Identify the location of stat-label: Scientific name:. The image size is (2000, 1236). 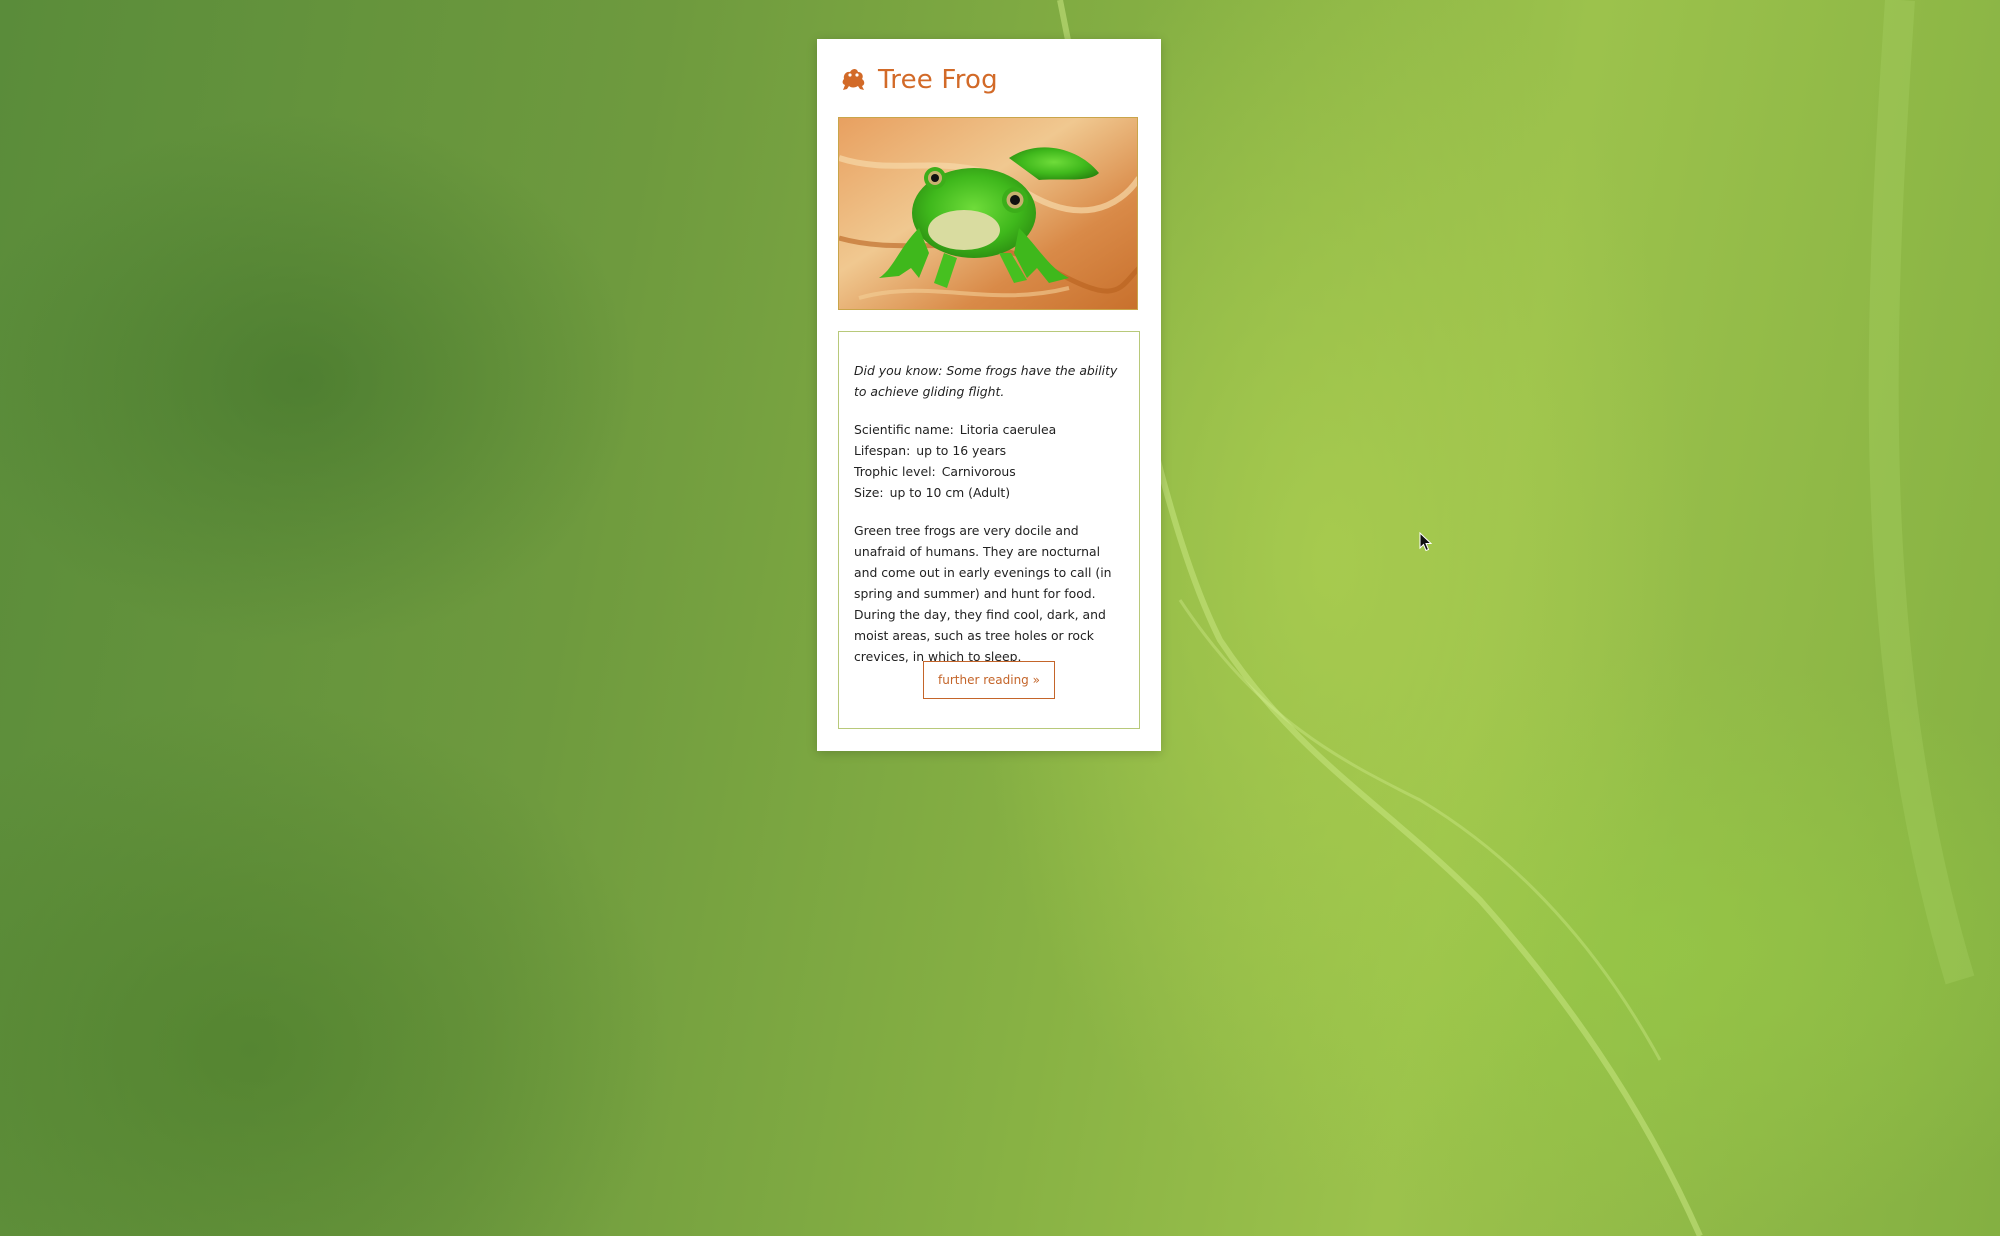
(904, 429).